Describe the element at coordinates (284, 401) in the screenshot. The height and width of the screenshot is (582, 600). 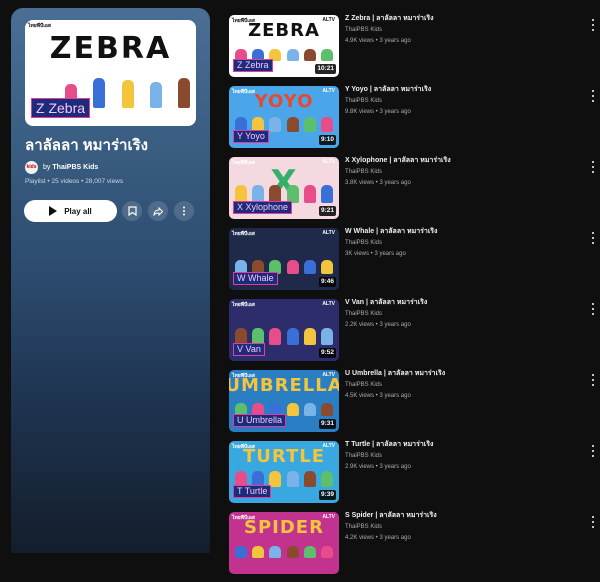
I see `video-thumbnail: ไทยพีบีเอส ALTV UMBRELLA U Umbrella 9:31` at that location.